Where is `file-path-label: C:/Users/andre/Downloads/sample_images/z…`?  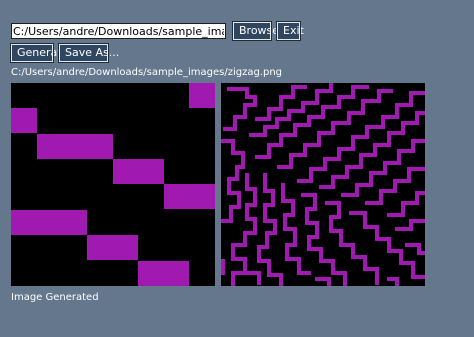 file-path-label: C:/Users/andre/Downloads/sample_images/z… is located at coordinates (147, 72).